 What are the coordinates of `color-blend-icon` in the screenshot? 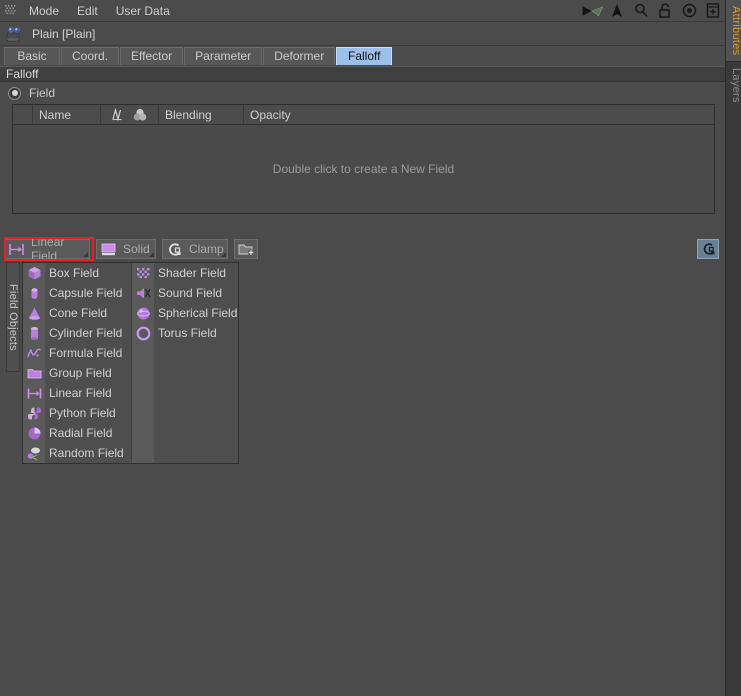 It's located at (140, 115).